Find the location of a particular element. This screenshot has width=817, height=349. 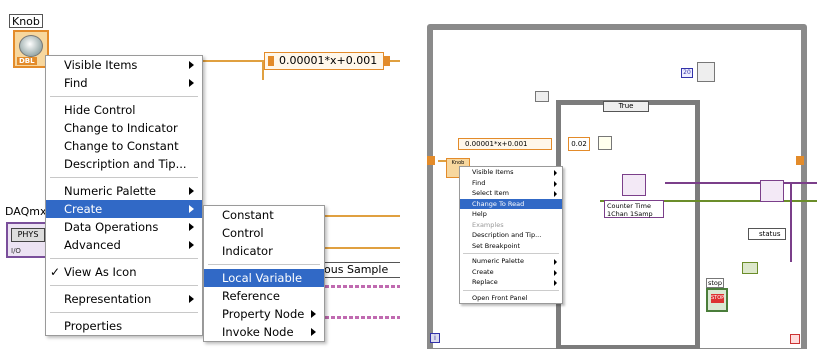

greater-than-icon is located at coordinates (605, 143).